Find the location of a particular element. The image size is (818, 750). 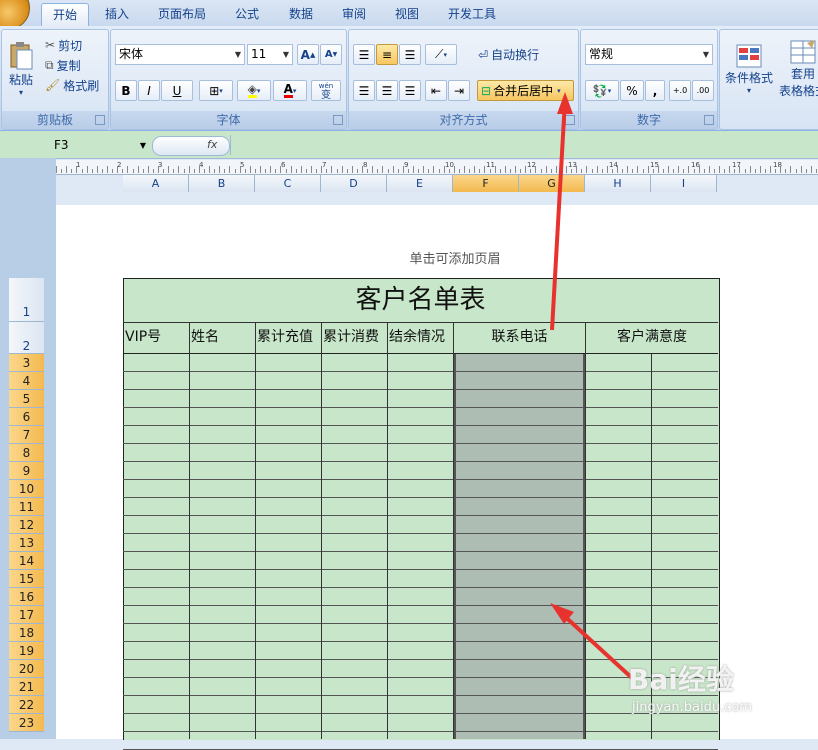

row-header-16: 16 is located at coordinates (26, 597).